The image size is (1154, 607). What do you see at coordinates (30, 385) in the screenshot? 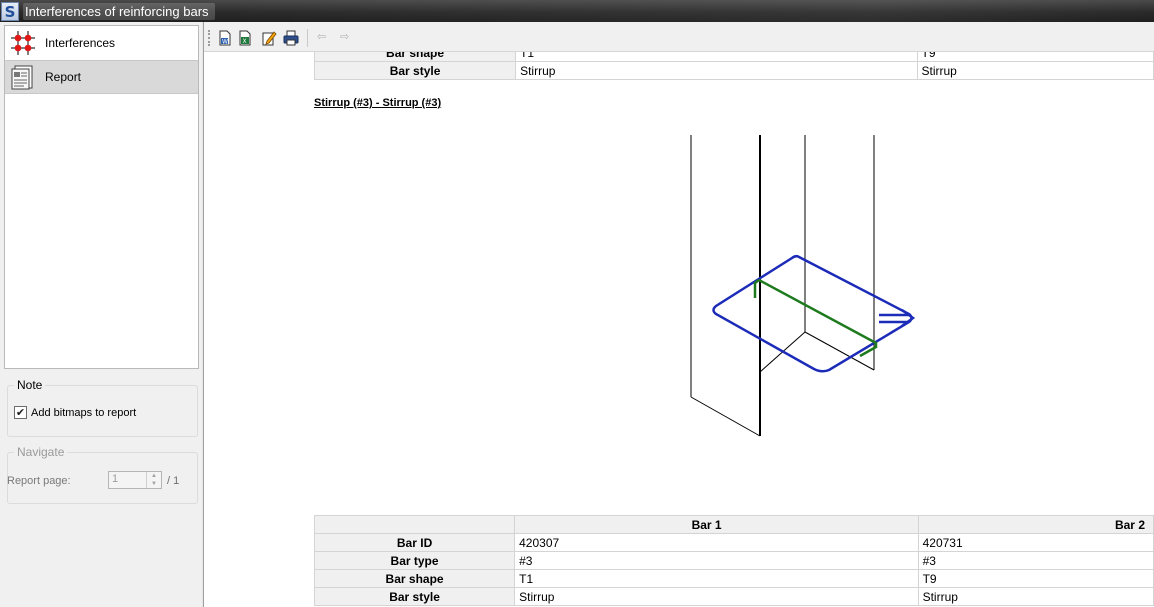
I see `note-group-title: Note` at bounding box center [30, 385].